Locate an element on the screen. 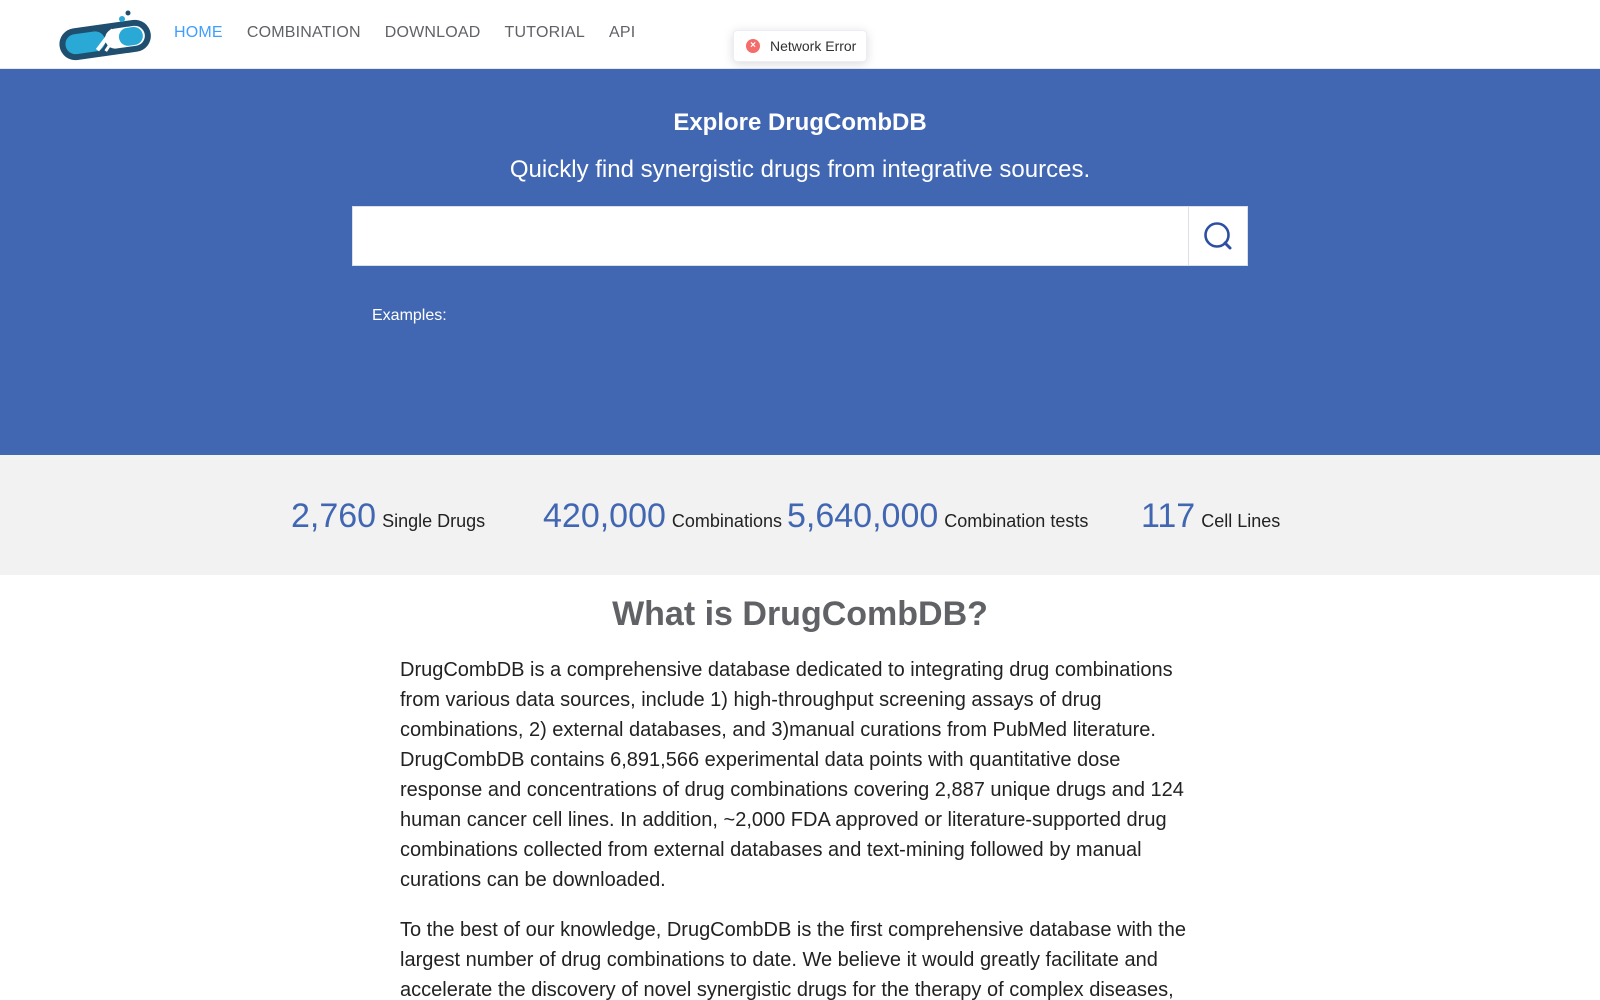  stat-combination-tests: 5,640,000 Combination tests is located at coordinates (937, 516).